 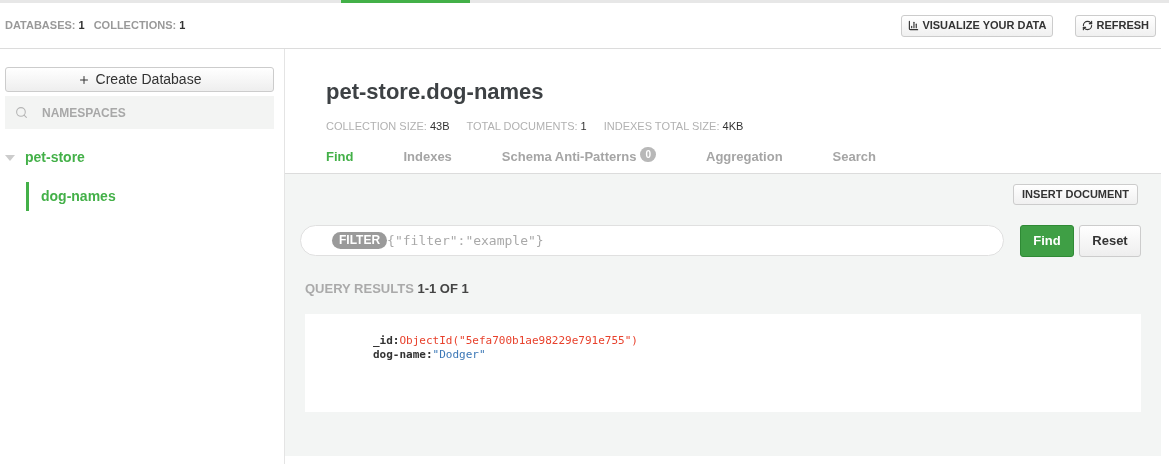 What do you see at coordinates (977, 25) in the screenshot?
I see `header-button: VISUALIZE YOUR DATA` at bounding box center [977, 25].